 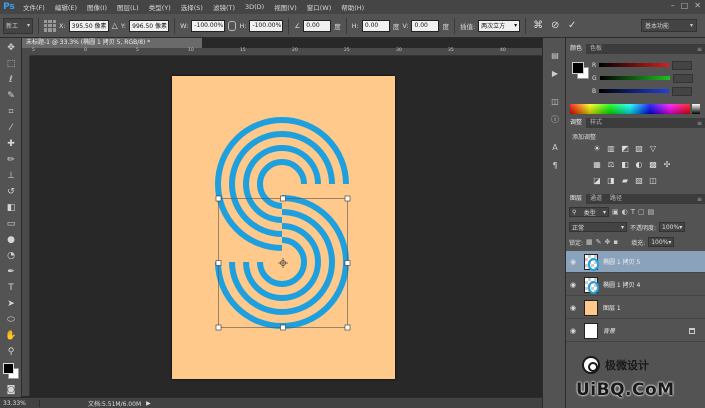 What do you see at coordinates (639, 165) in the screenshot?
I see `photo-filter-icon: ◐` at bounding box center [639, 165].